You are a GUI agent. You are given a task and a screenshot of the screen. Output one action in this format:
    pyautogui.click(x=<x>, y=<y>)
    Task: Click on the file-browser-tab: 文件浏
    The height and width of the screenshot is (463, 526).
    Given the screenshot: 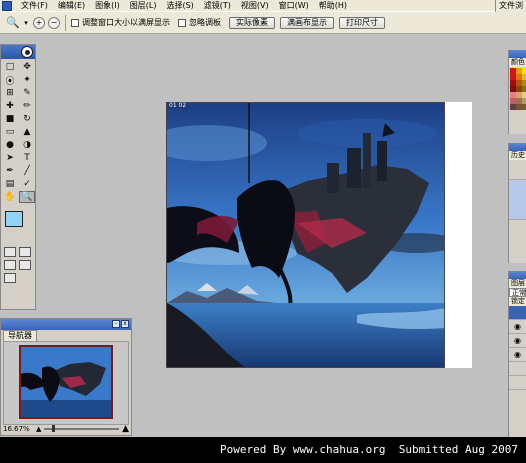 What is the action you would take?
    pyautogui.click(x=510, y=6)
    